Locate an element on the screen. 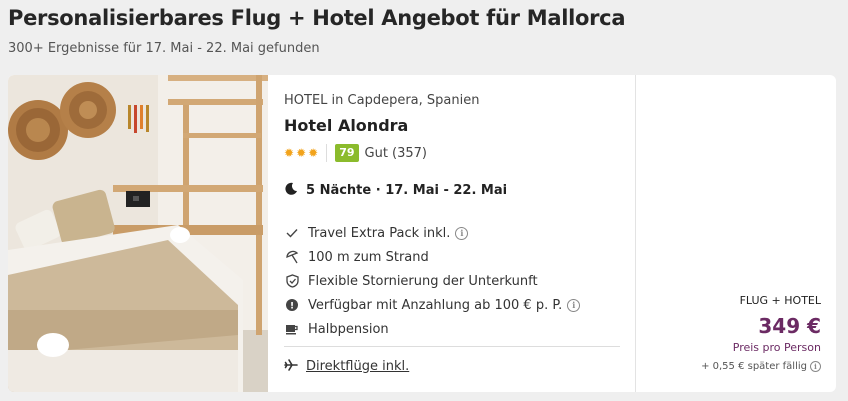  hotel-location: HOTEL in Capdepera, Spanien is located at coordinates (382, 100).